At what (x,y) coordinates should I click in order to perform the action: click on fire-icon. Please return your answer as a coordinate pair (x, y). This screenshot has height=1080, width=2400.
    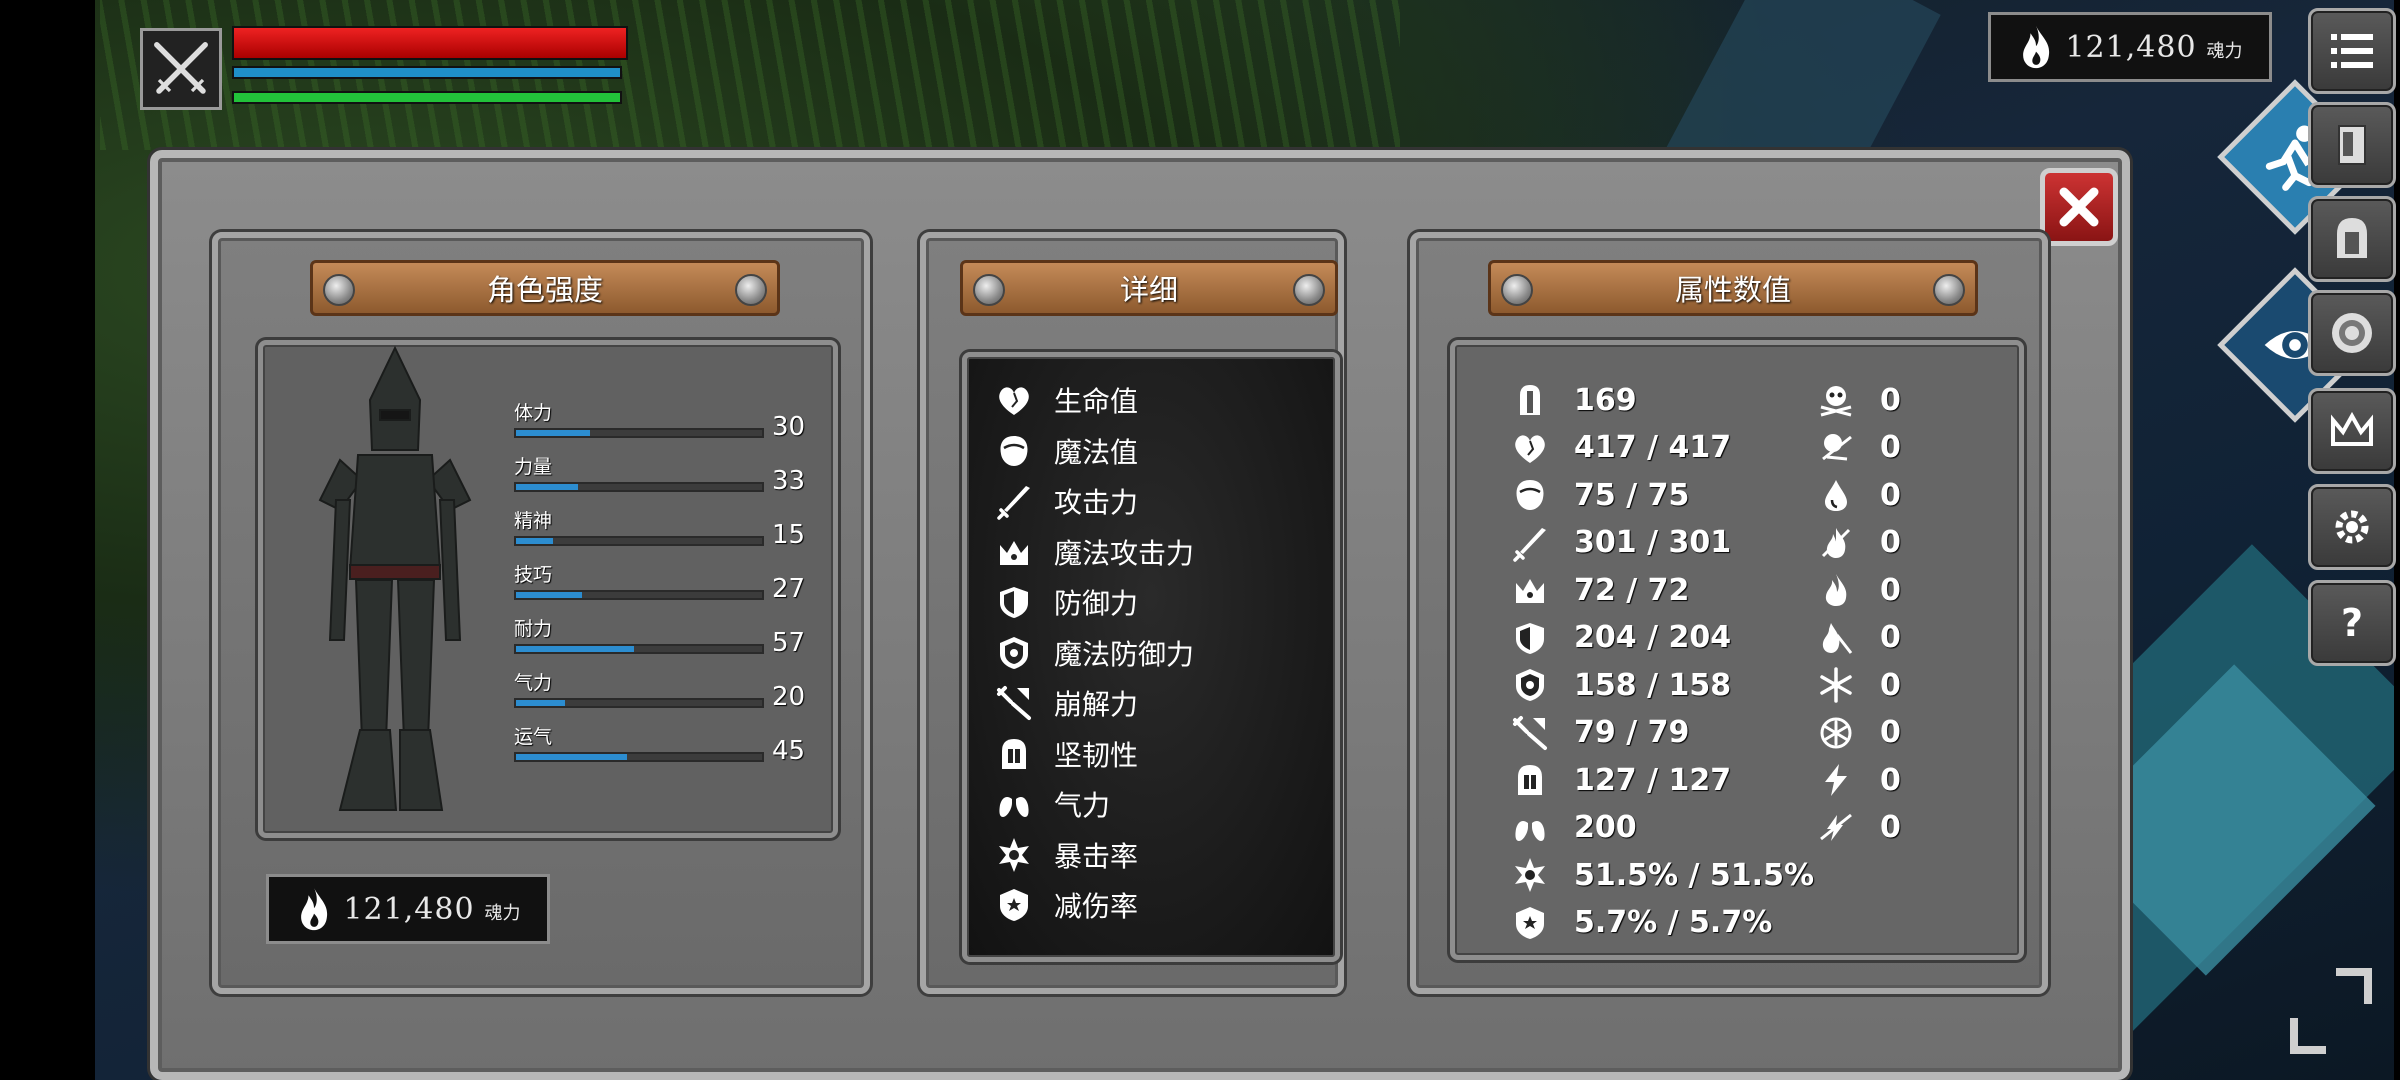
    Looking at the image, I should click on (1836, 590).